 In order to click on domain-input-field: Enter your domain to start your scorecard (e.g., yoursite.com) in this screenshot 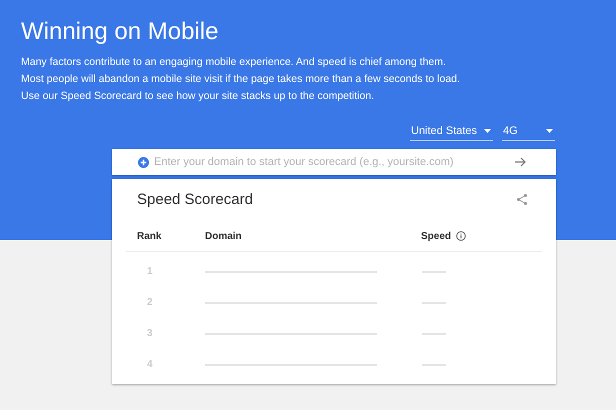, I will do `click(332, 162)`.